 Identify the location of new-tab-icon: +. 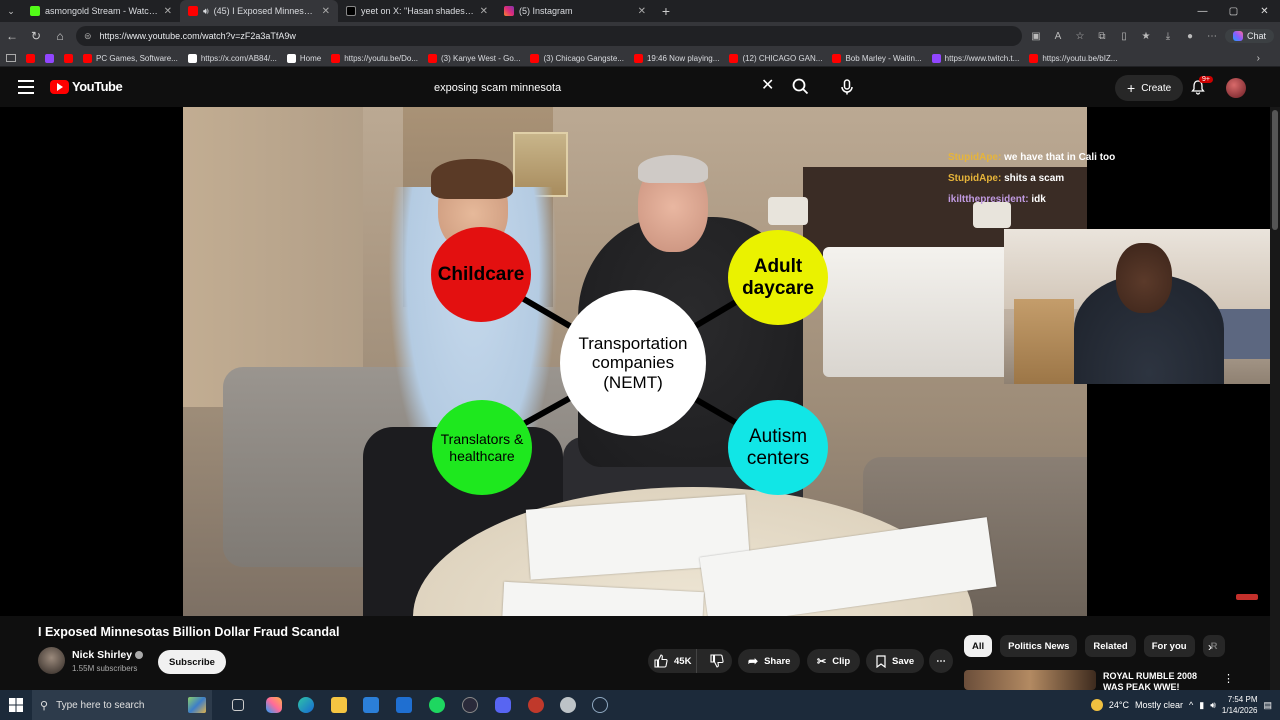
(666, 11).